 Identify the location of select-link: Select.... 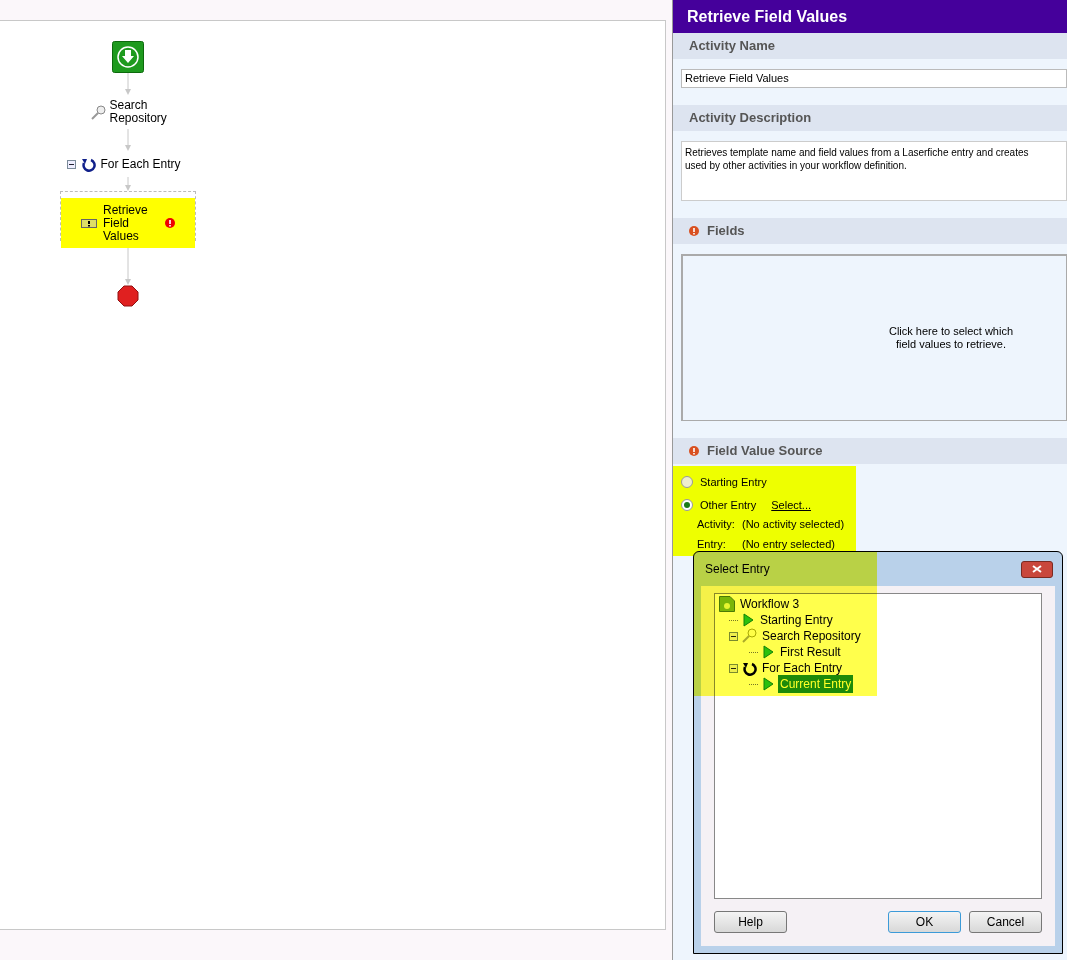
(791, 504).